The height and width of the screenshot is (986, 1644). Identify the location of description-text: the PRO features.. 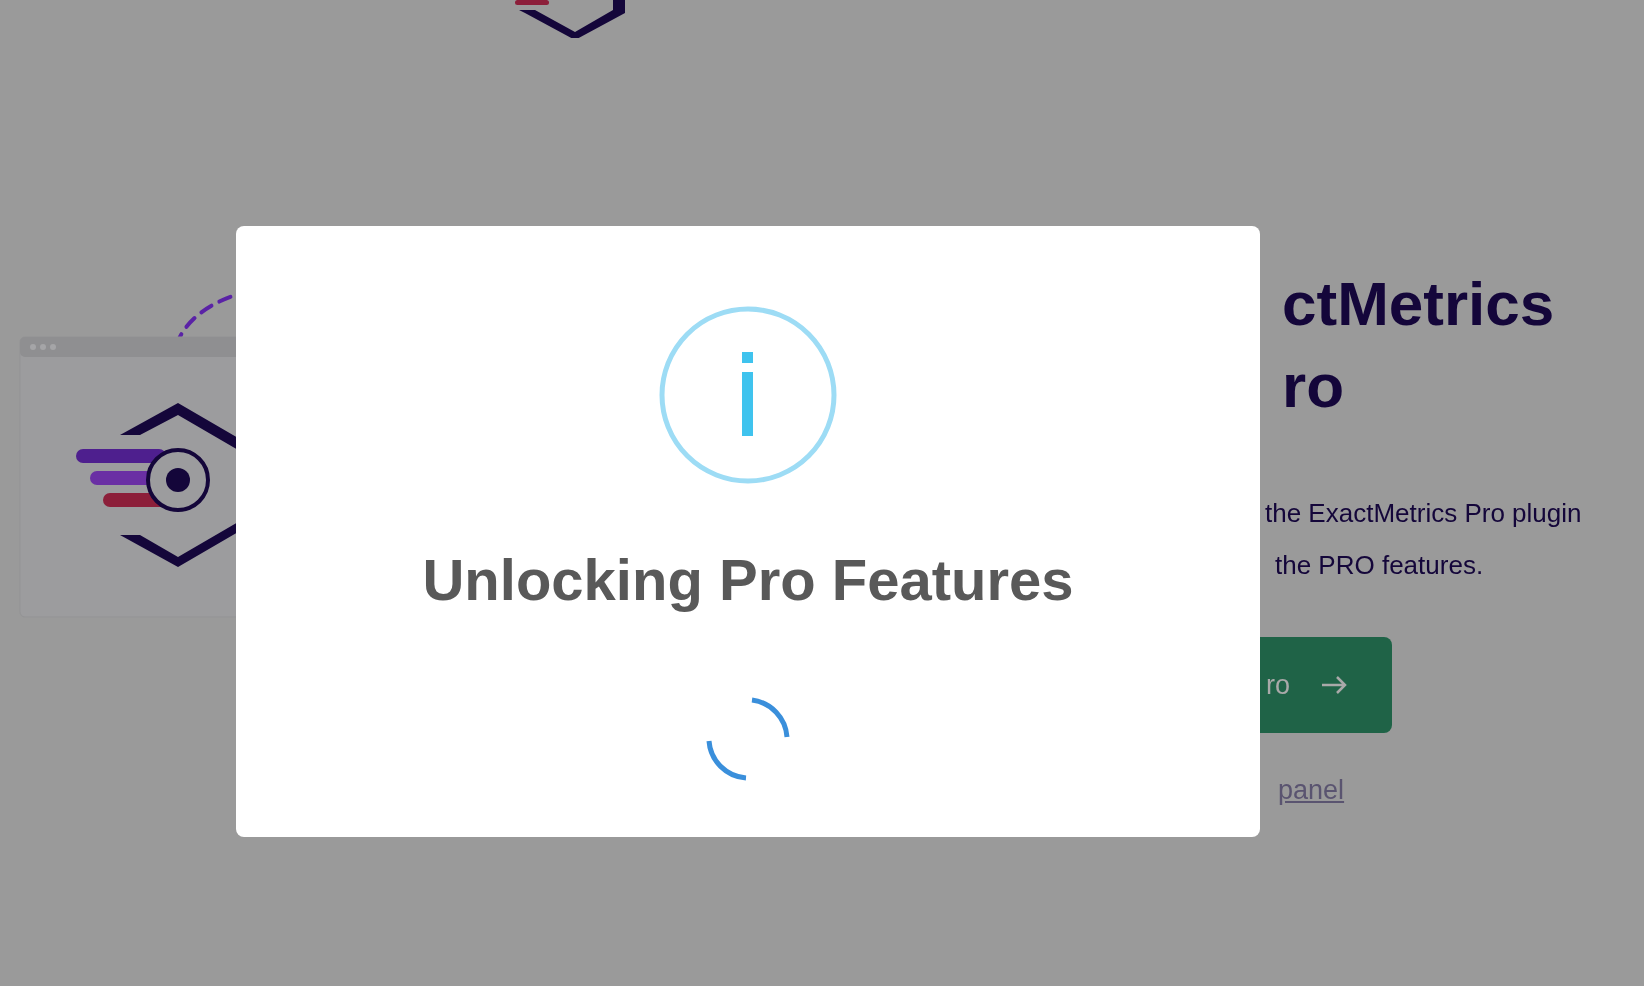
(1379, 565).